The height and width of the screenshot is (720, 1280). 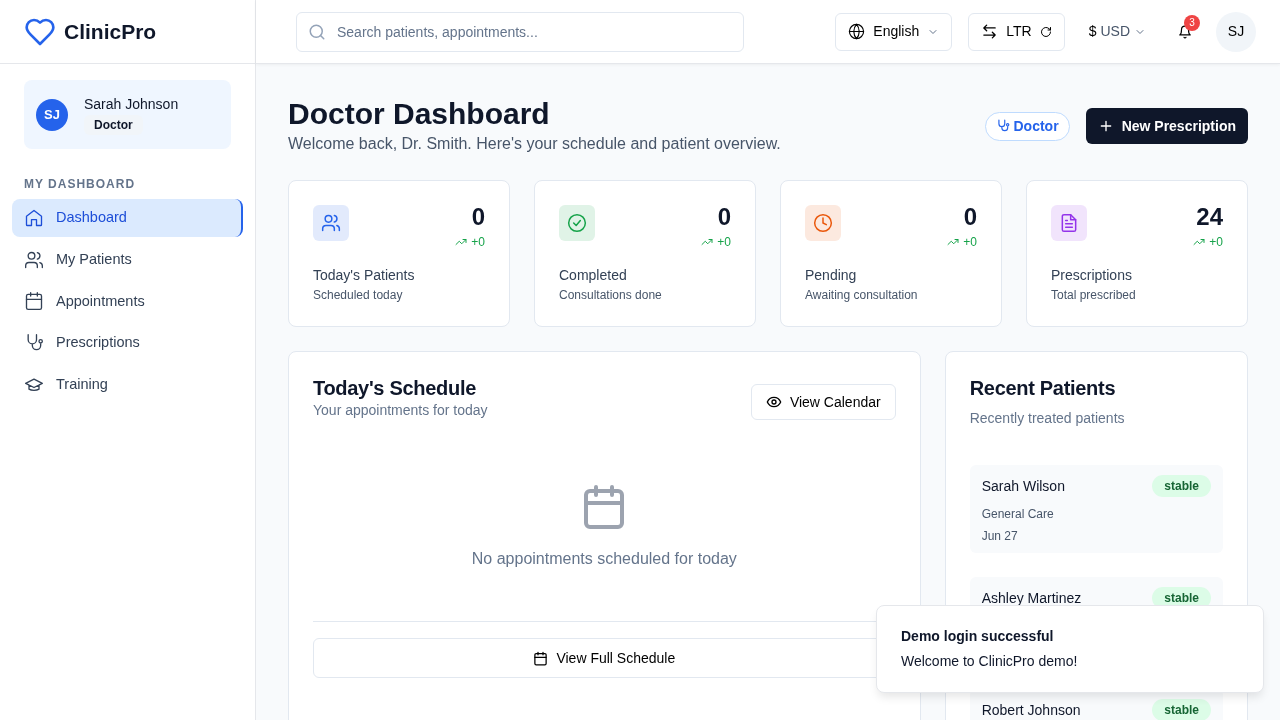 I want to click on stat-label: Completed, so click(x=593, y=275).